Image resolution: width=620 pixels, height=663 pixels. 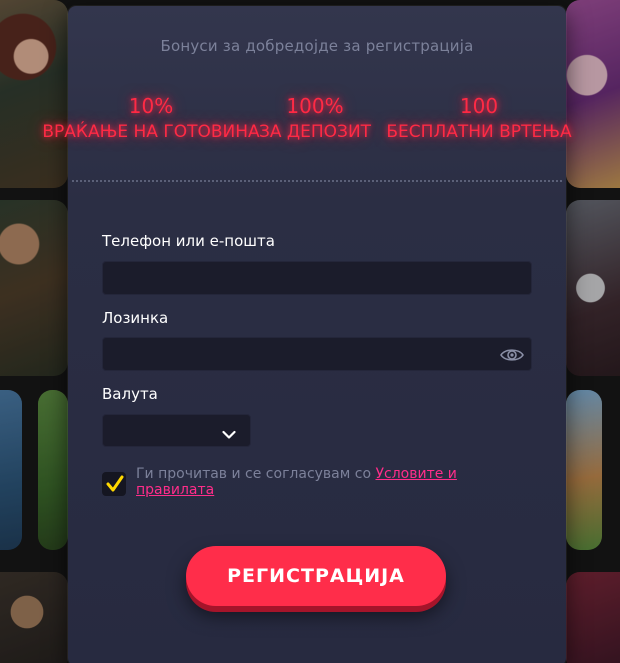 What do you see at coordinates (317, 181) in the screenshot?
I see `section-divider` at bounding box center [317, 181].